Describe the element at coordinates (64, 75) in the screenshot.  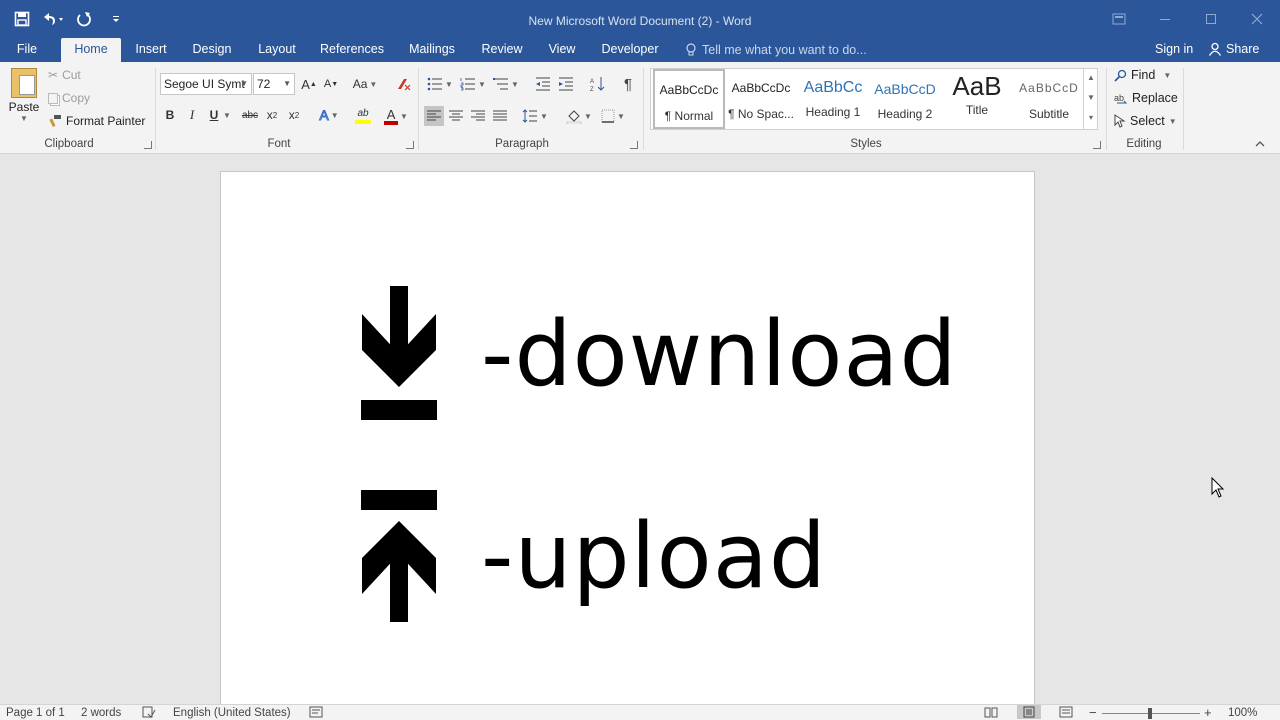
I see `cut-button: ✂ Cut` at that location.